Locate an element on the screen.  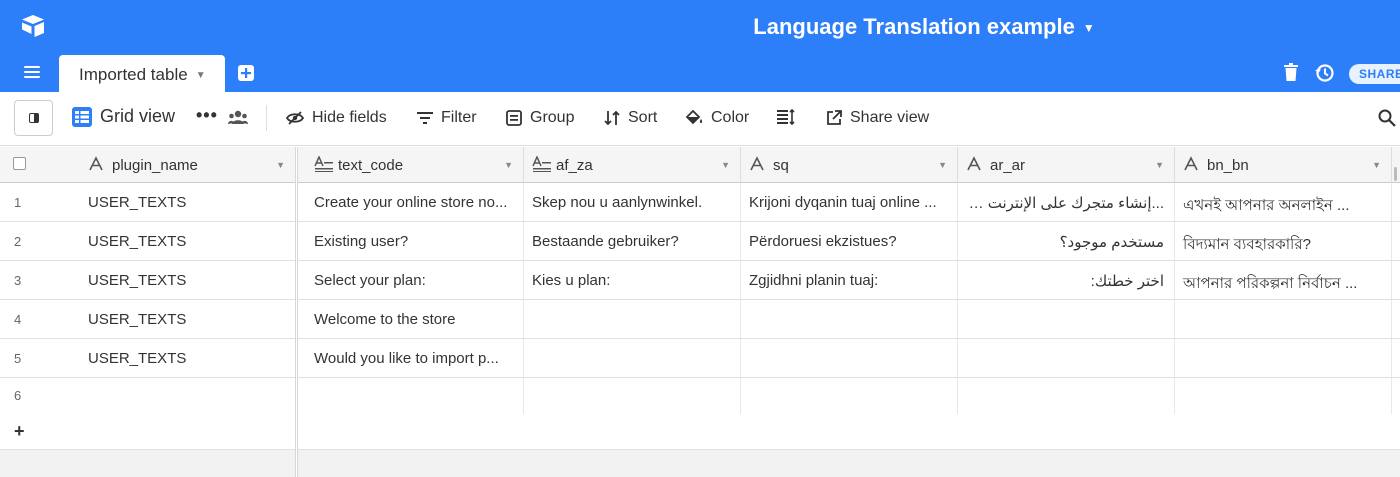
long-text-field-icon is located at coordinates (323, 164).